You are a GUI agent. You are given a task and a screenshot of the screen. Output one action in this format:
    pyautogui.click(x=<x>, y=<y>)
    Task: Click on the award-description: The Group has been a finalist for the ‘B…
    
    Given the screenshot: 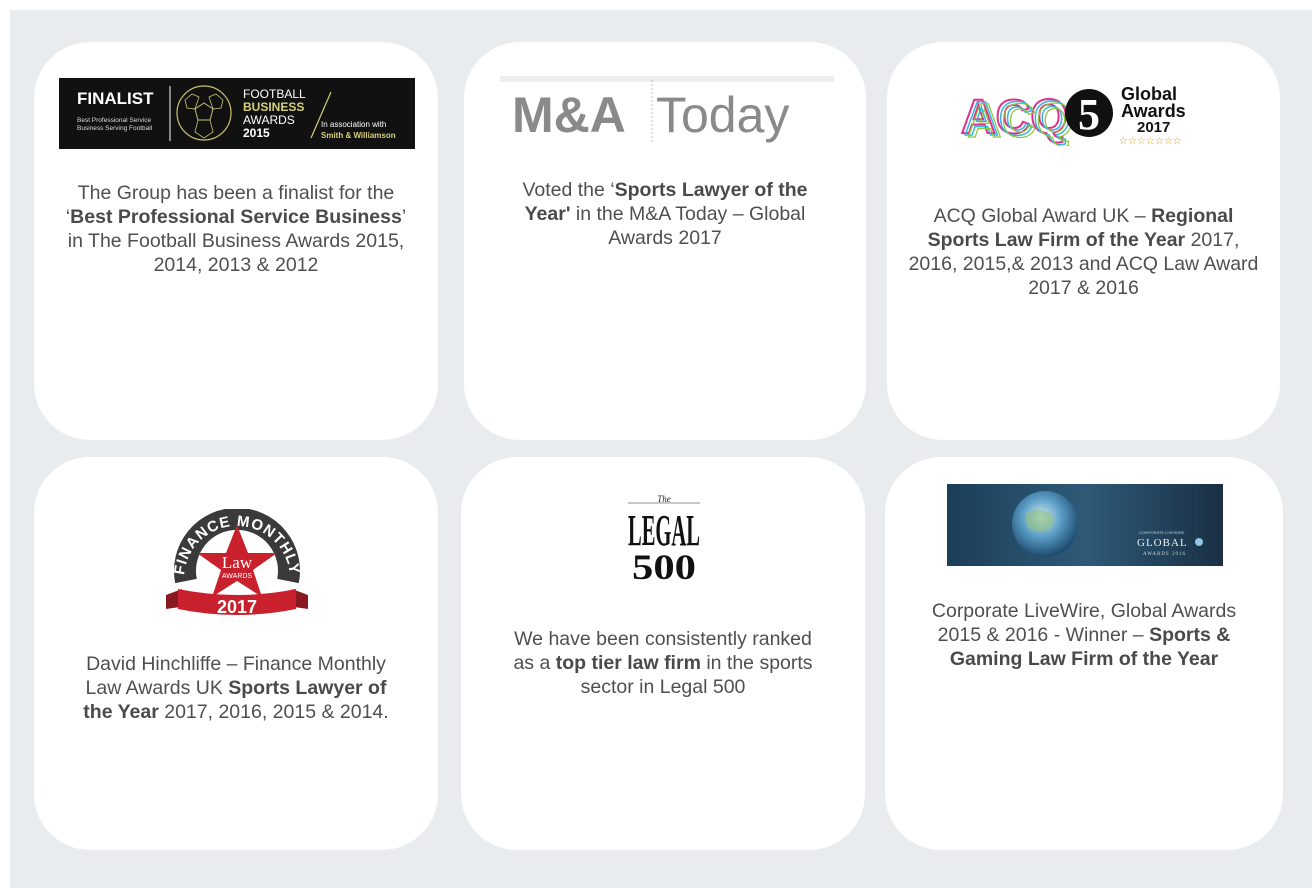 What is the action you would take?
    pyautogui.click(x=236, y=229)
    